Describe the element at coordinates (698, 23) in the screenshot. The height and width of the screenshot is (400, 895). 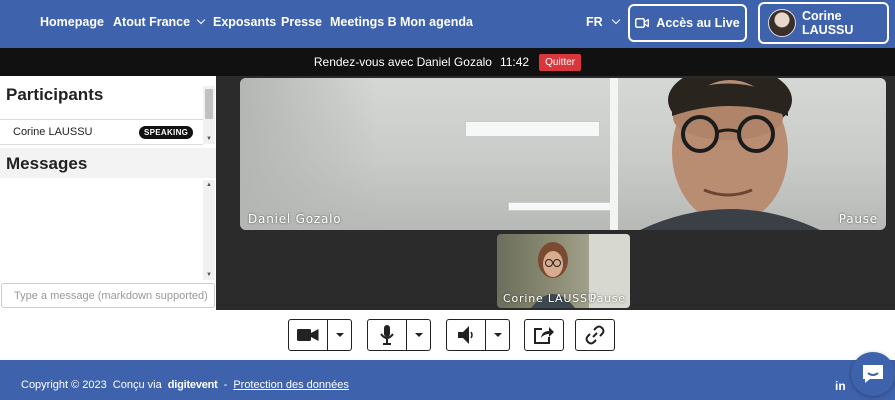
I see `live-access-label: Accès au Live` at that location.